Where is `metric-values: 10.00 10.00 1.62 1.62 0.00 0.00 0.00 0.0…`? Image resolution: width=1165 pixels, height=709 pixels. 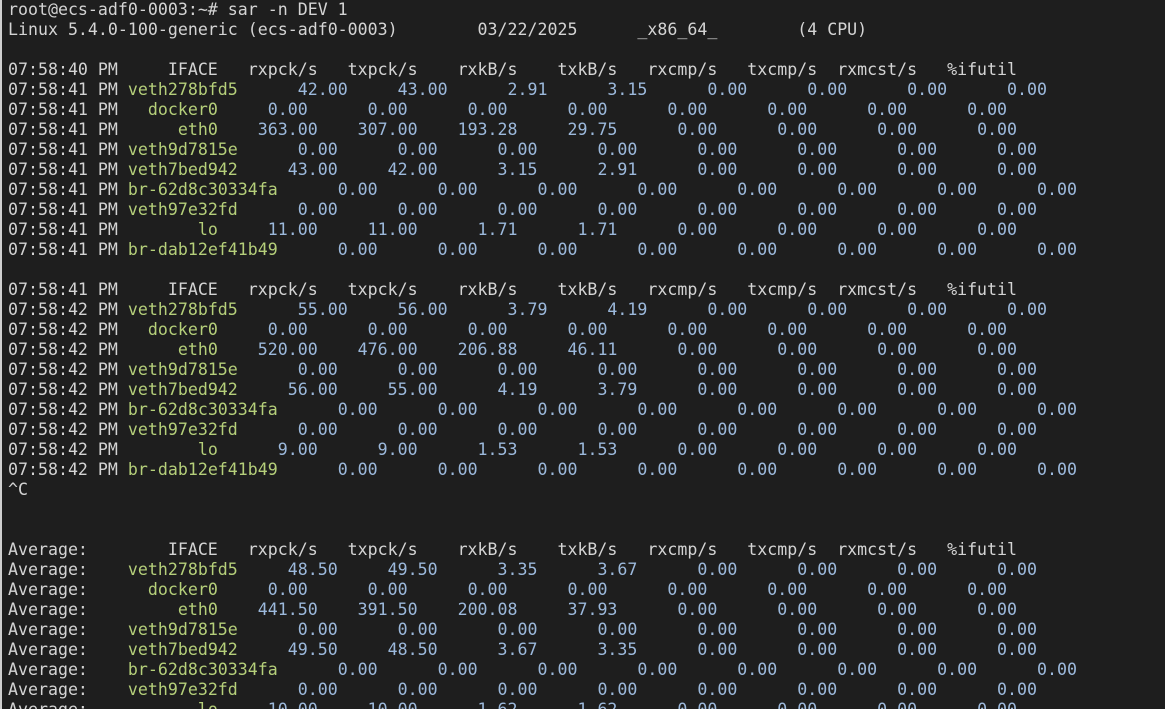
metric-values: 10.00 10.00 1.62 1.62 0.00 0.00 0.00 0.0… is located at coordinates (617, 704).